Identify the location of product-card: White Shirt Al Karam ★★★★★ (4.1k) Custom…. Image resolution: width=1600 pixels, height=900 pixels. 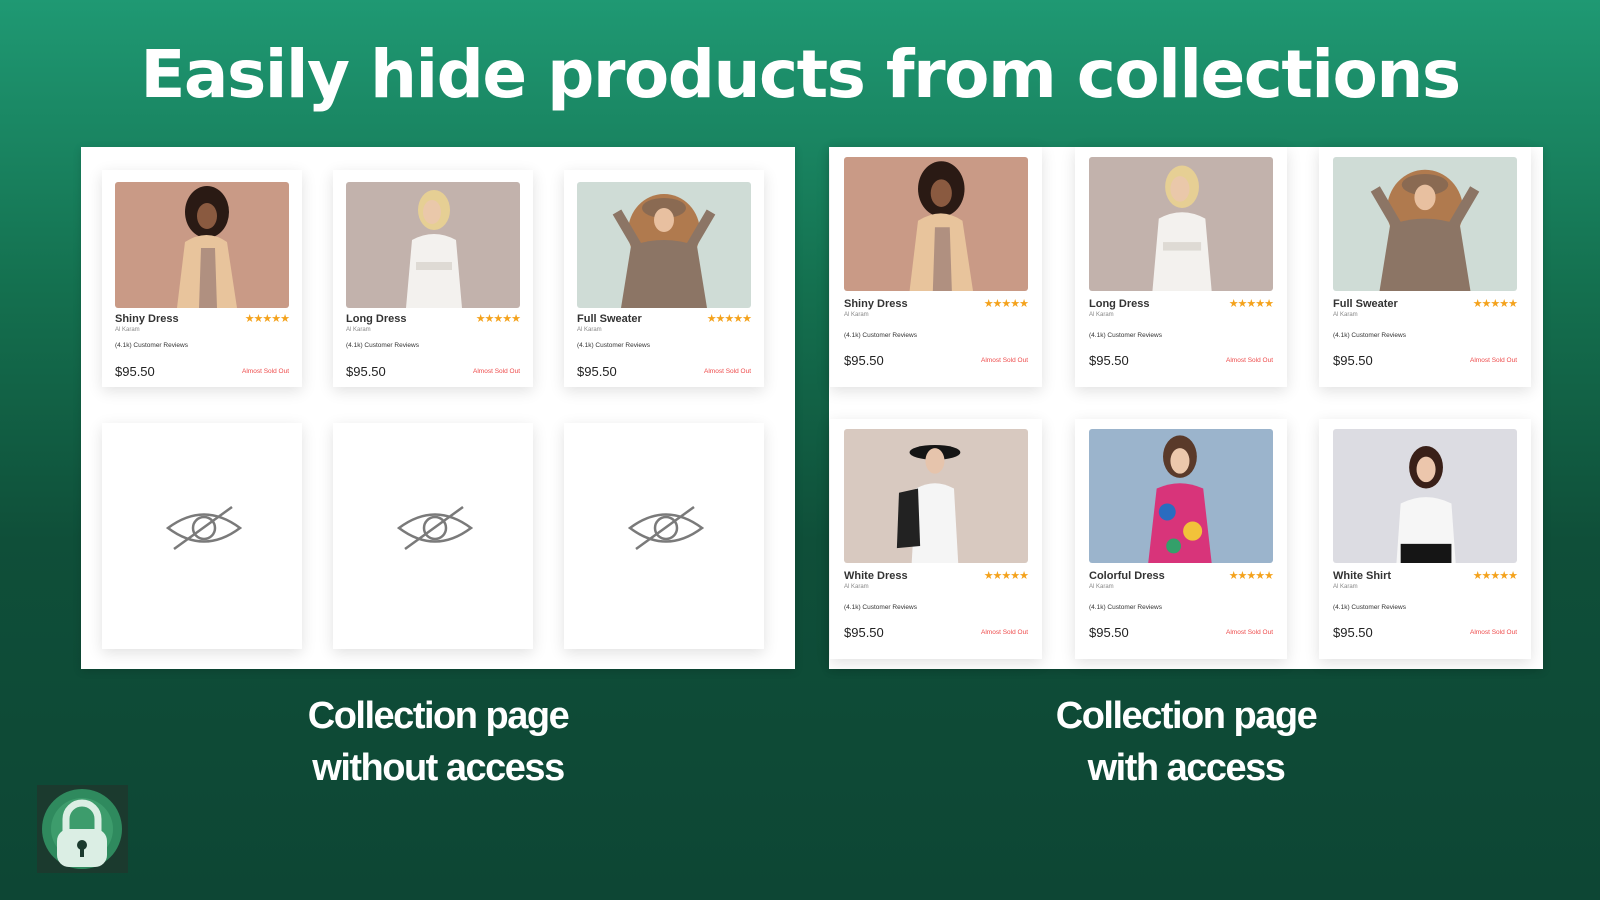
(1425, 539).